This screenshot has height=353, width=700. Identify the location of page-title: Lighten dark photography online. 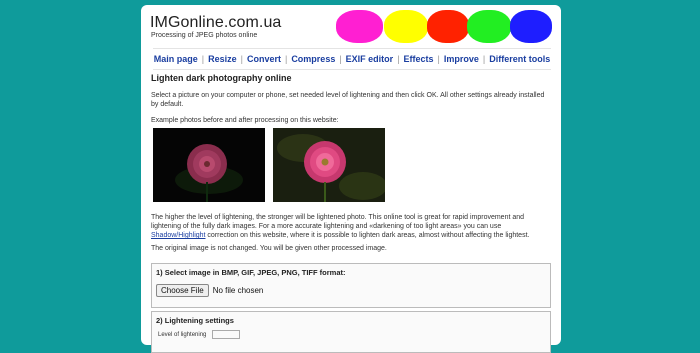
(221, 78).